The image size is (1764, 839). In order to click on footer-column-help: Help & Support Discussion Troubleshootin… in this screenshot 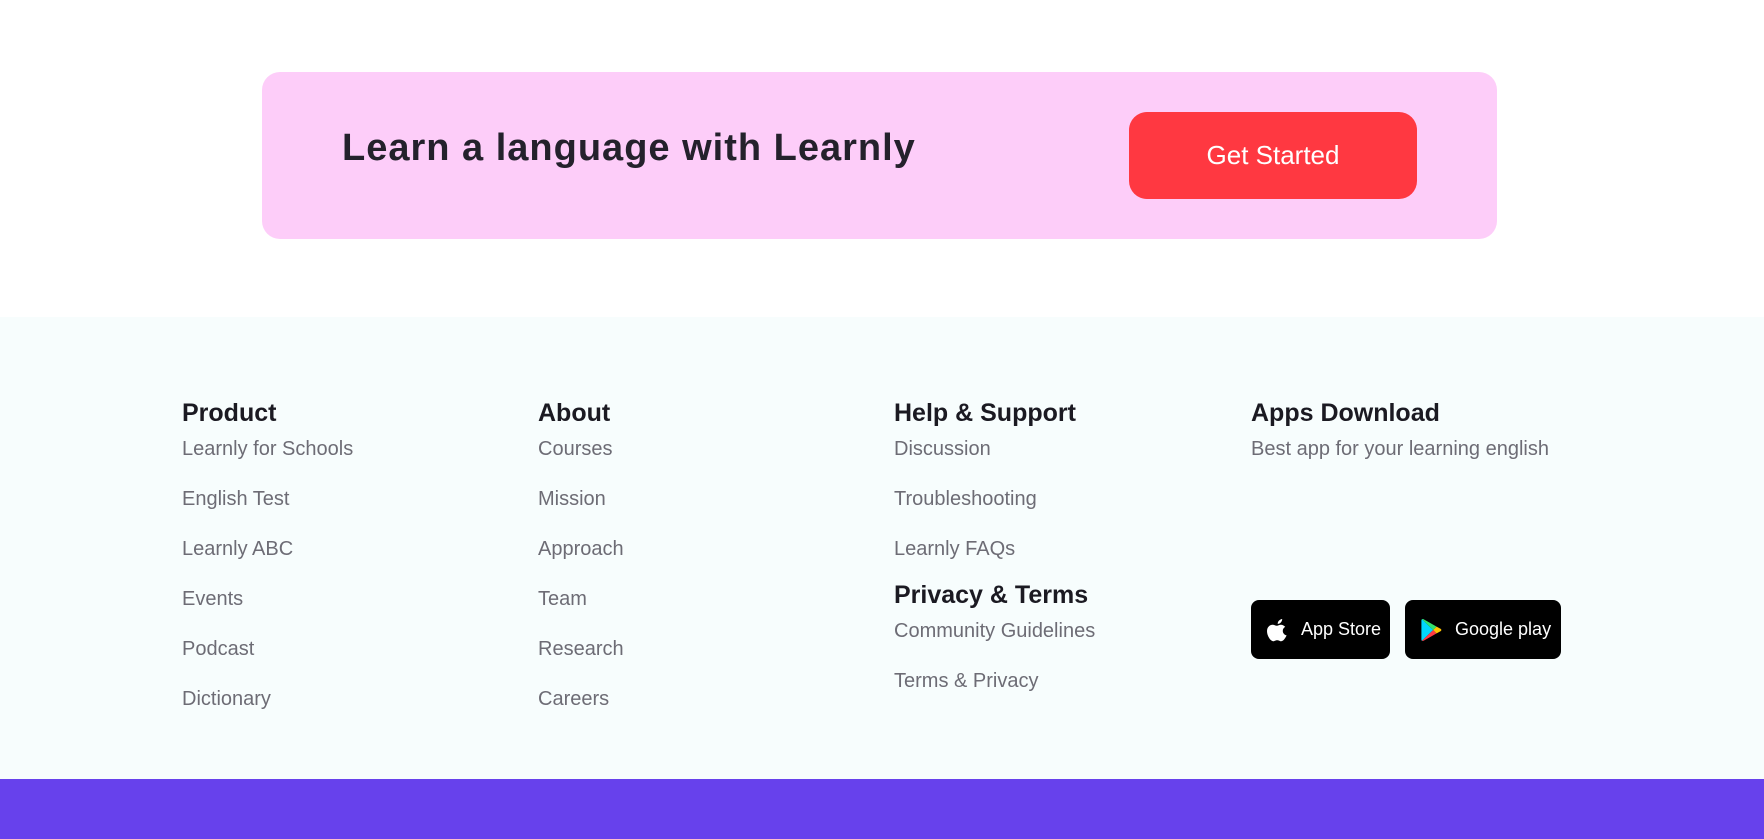, I will do `click(994, 557)`.